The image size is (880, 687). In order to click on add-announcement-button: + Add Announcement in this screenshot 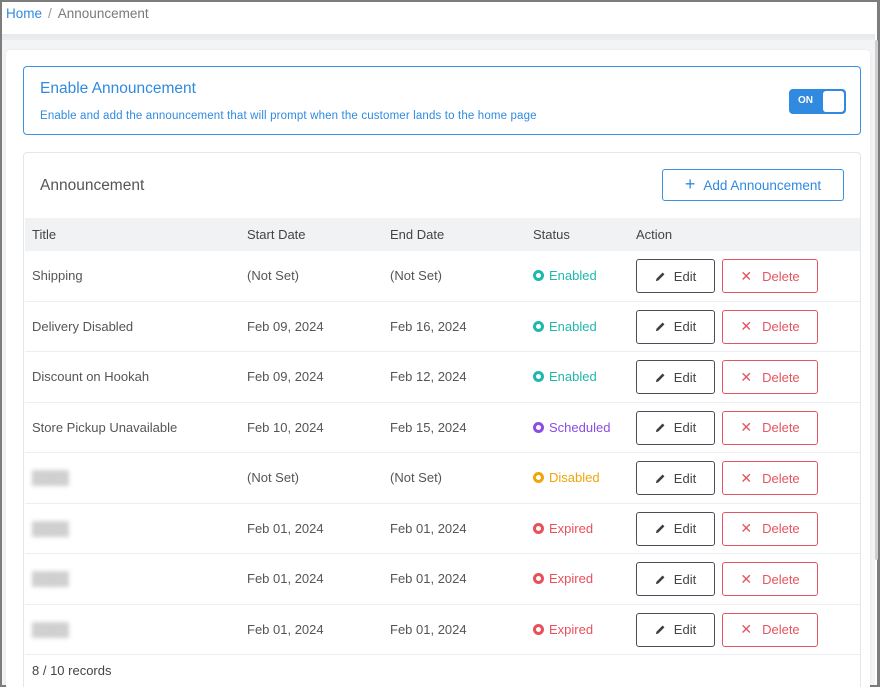, I will do `click(753, 185)`.